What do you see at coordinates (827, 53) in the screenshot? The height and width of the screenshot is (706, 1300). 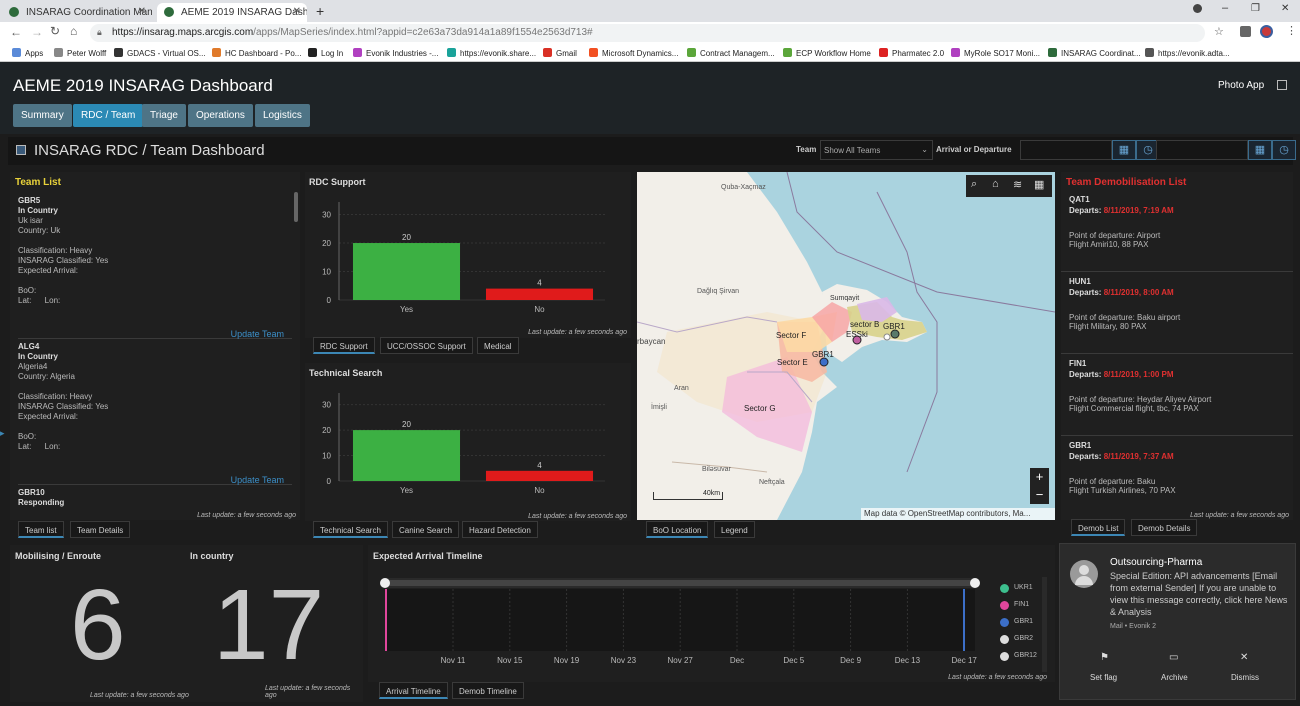 I see `bookmark-item: ECP Workflow Home` at bounding box center [827, 53].